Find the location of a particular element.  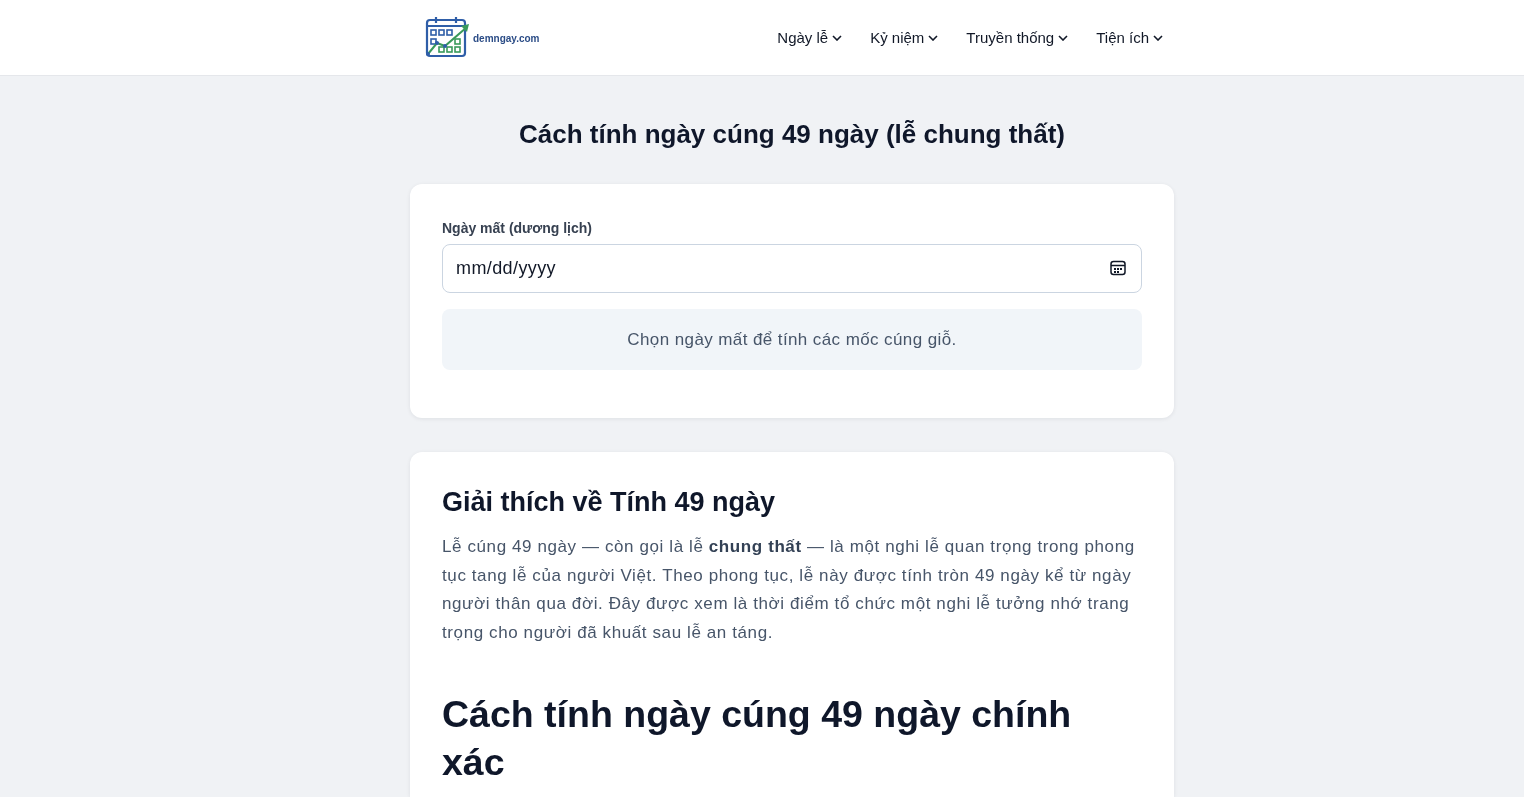

field-label: Ngày mất (dương lịch) is located at coordinates (517, 228).